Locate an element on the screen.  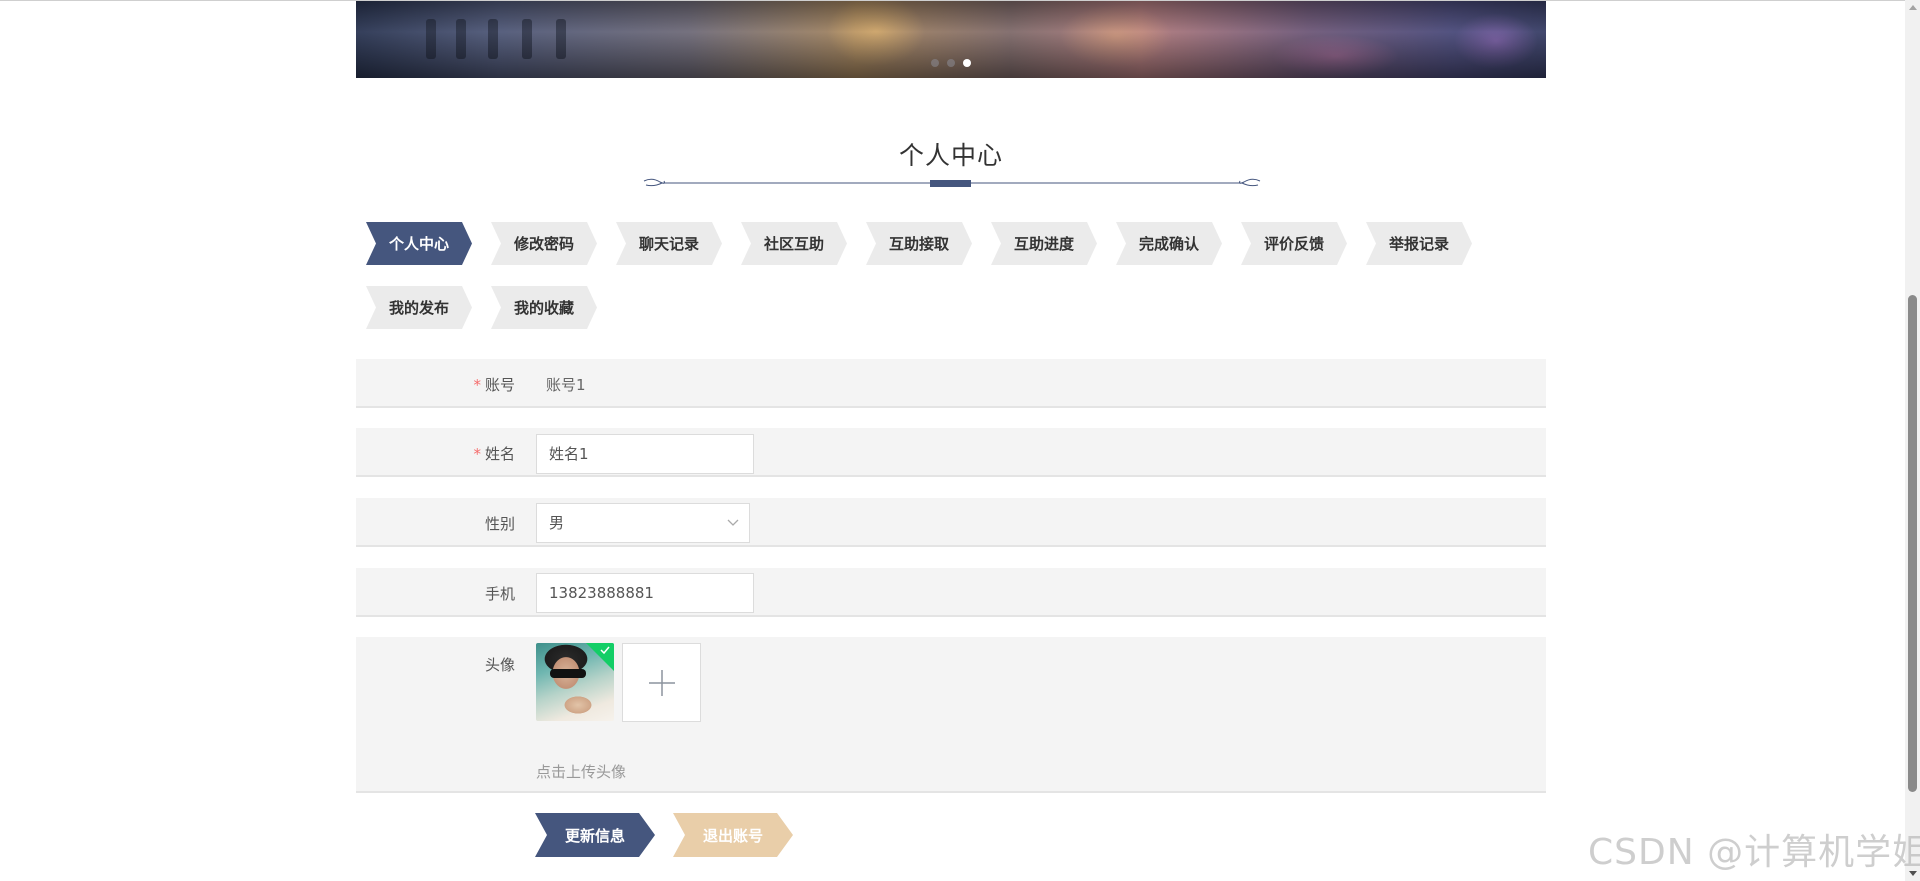
form-row-avatar: 头像 点击上传头像 is located at coordinates (951, 715).